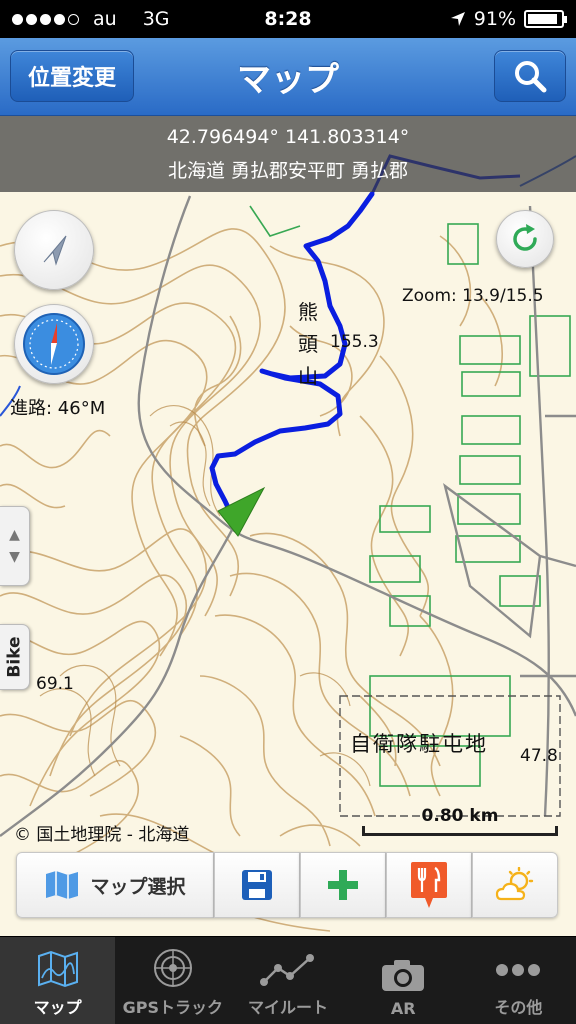 This screenshot has width=576, height=1024. Describe the element at coordinates (14, 557) in the screenshot. I see `chevron-down-icon: ▼` at that location.